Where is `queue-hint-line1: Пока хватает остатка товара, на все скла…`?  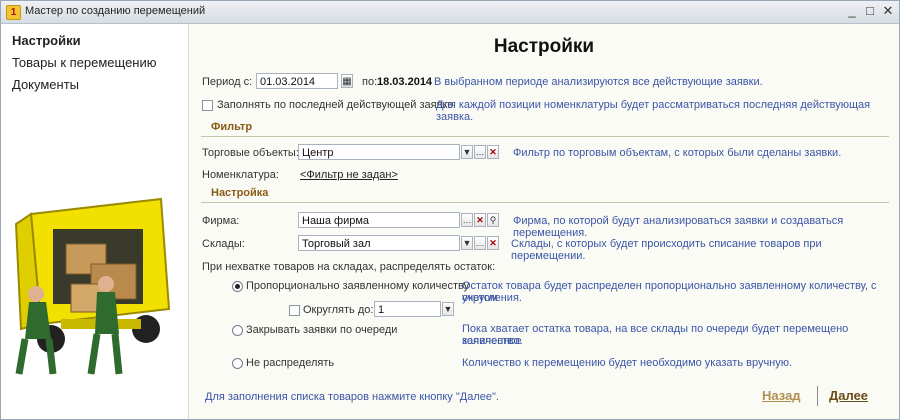
queue-hint-line1: Пока хватает остатка товара, на все скла… is located at coordinates (655, 335).